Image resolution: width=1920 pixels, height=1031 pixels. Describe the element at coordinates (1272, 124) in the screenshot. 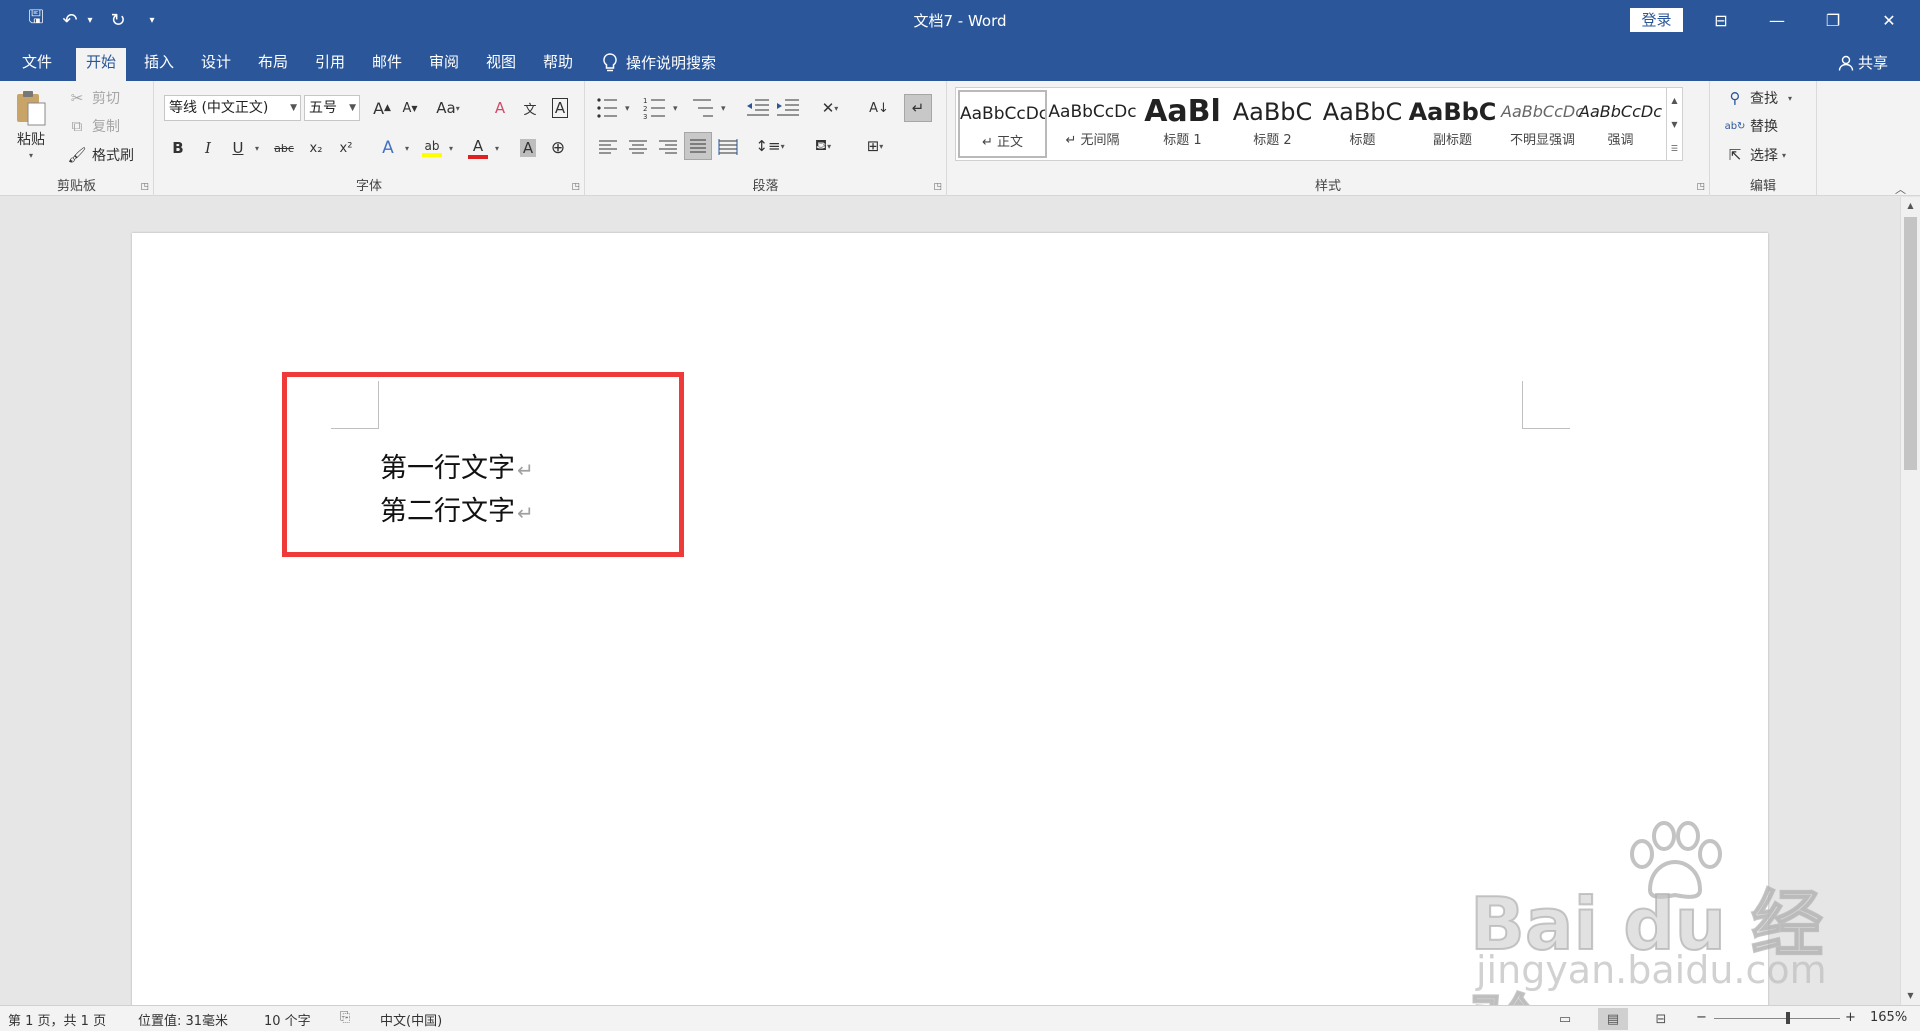

I see `style-heading-2: AaBbC 标题 2` at that location.